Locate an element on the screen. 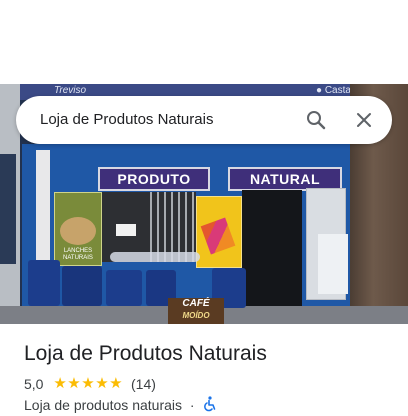 This screenshot has width=408, height=416. product-poster is located at coordinates (219, 232).